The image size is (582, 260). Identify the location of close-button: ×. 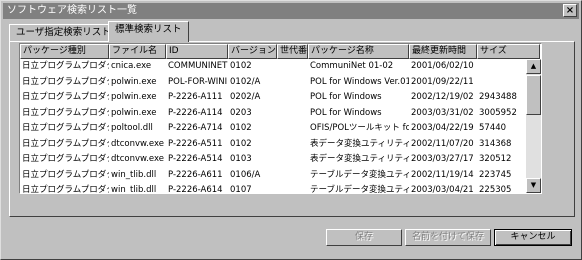
(570, 10).